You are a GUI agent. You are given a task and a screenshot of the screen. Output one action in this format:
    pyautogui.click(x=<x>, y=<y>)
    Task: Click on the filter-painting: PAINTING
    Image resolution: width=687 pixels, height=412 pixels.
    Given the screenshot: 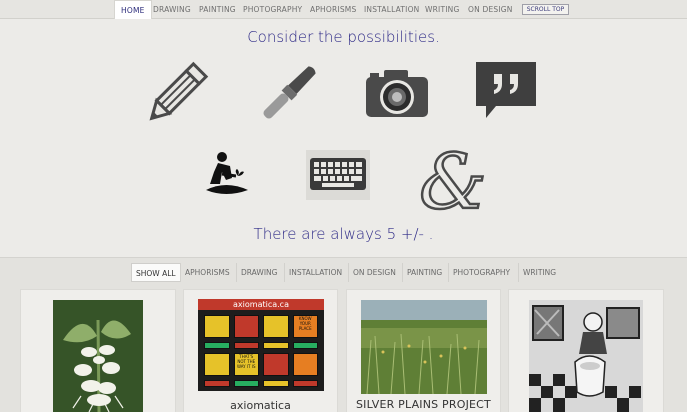 What is the action you would take?
    pyautogui.click(x=424, y=272)
    